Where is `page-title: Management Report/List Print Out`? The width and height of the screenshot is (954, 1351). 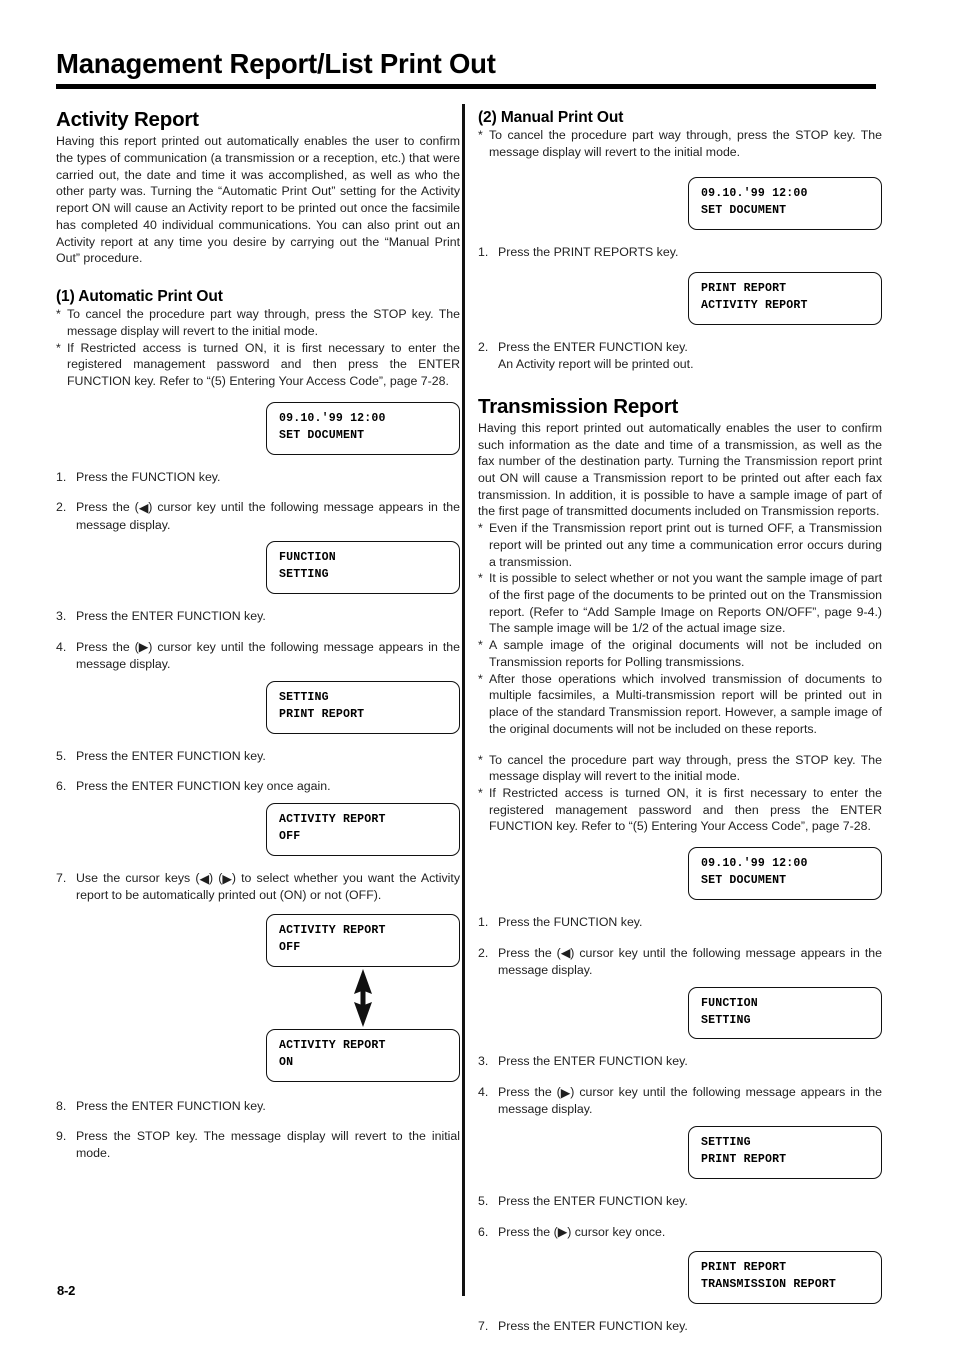
page-title: Management Report/List Print Out is located at coordinates (276, 63).